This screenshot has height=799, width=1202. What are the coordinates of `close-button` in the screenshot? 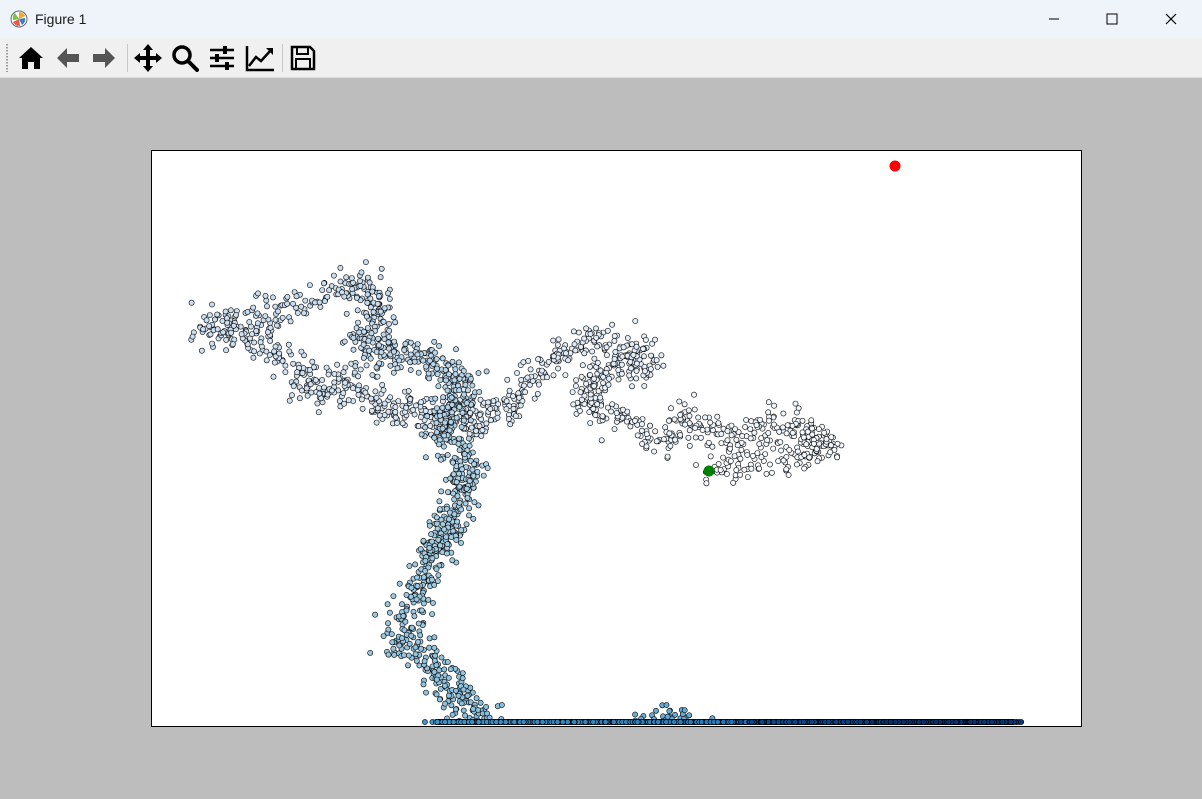 It's located at (1171, 19).